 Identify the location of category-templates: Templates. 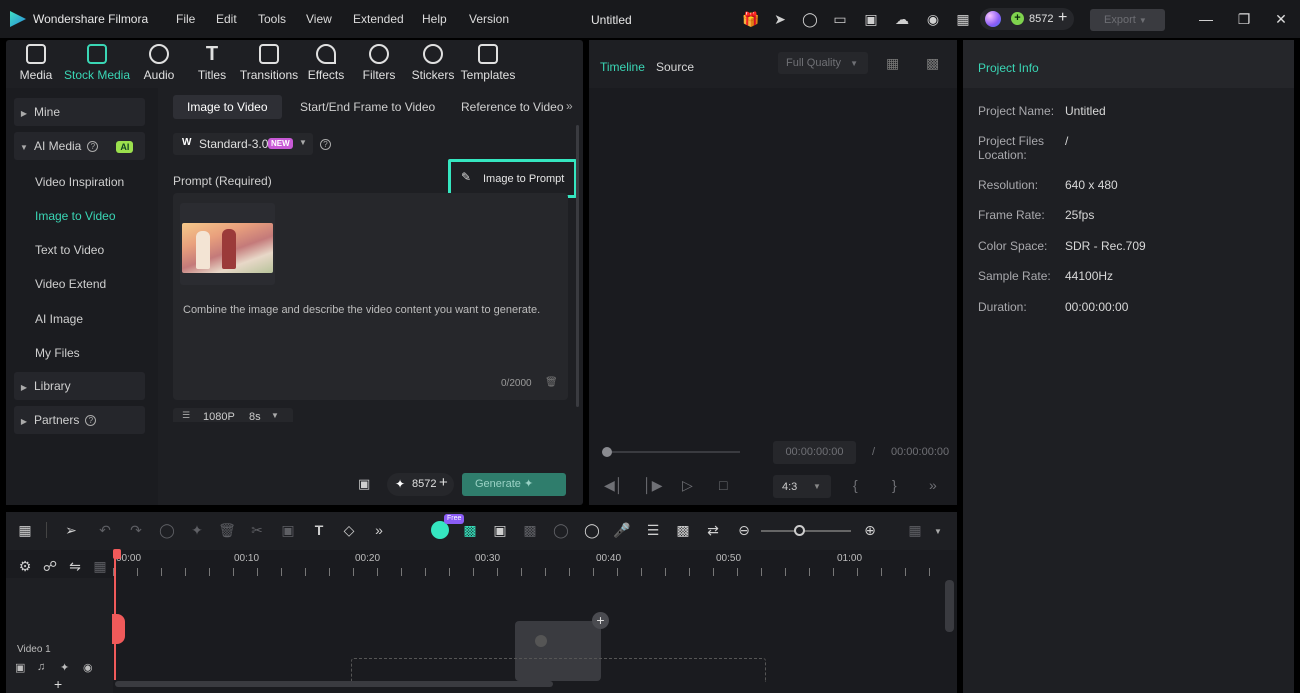
(488, 63).